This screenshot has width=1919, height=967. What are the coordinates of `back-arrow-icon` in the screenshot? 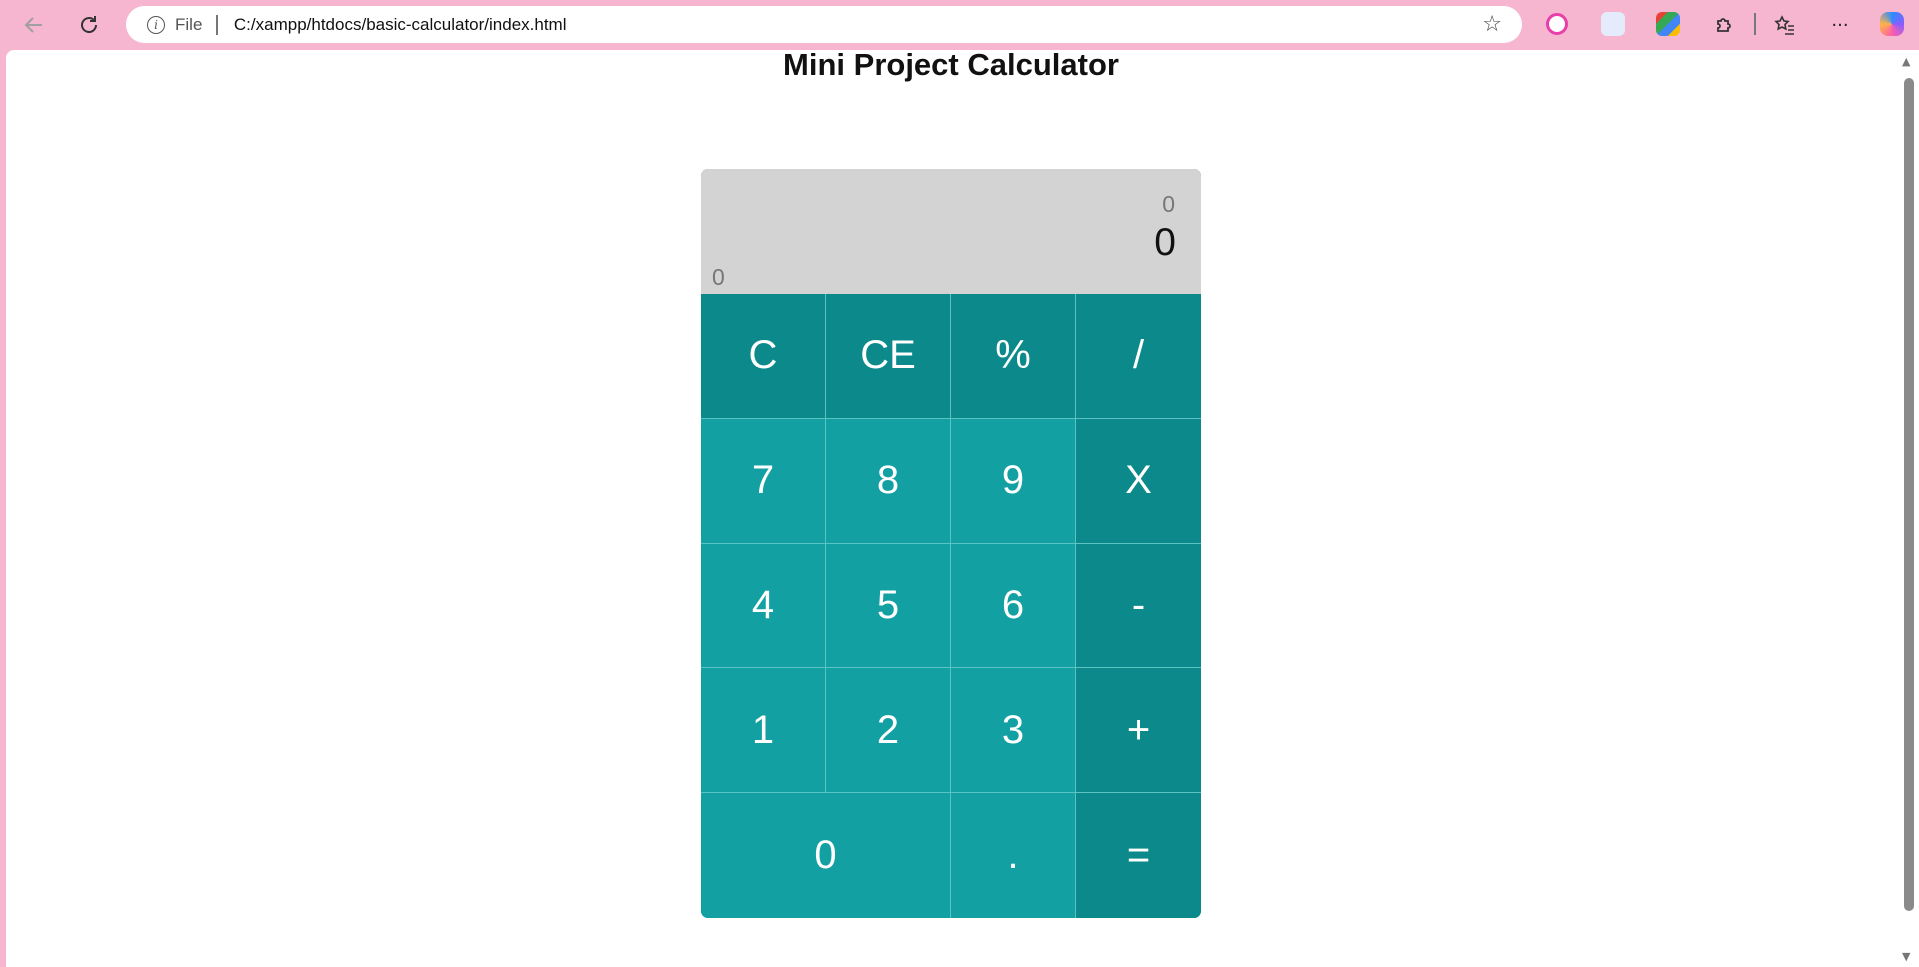 It's located at (34, 25).